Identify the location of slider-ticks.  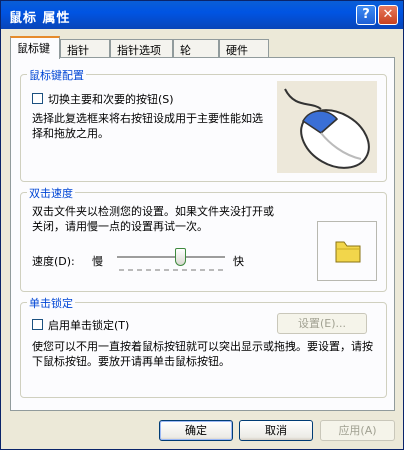
(171, 270).